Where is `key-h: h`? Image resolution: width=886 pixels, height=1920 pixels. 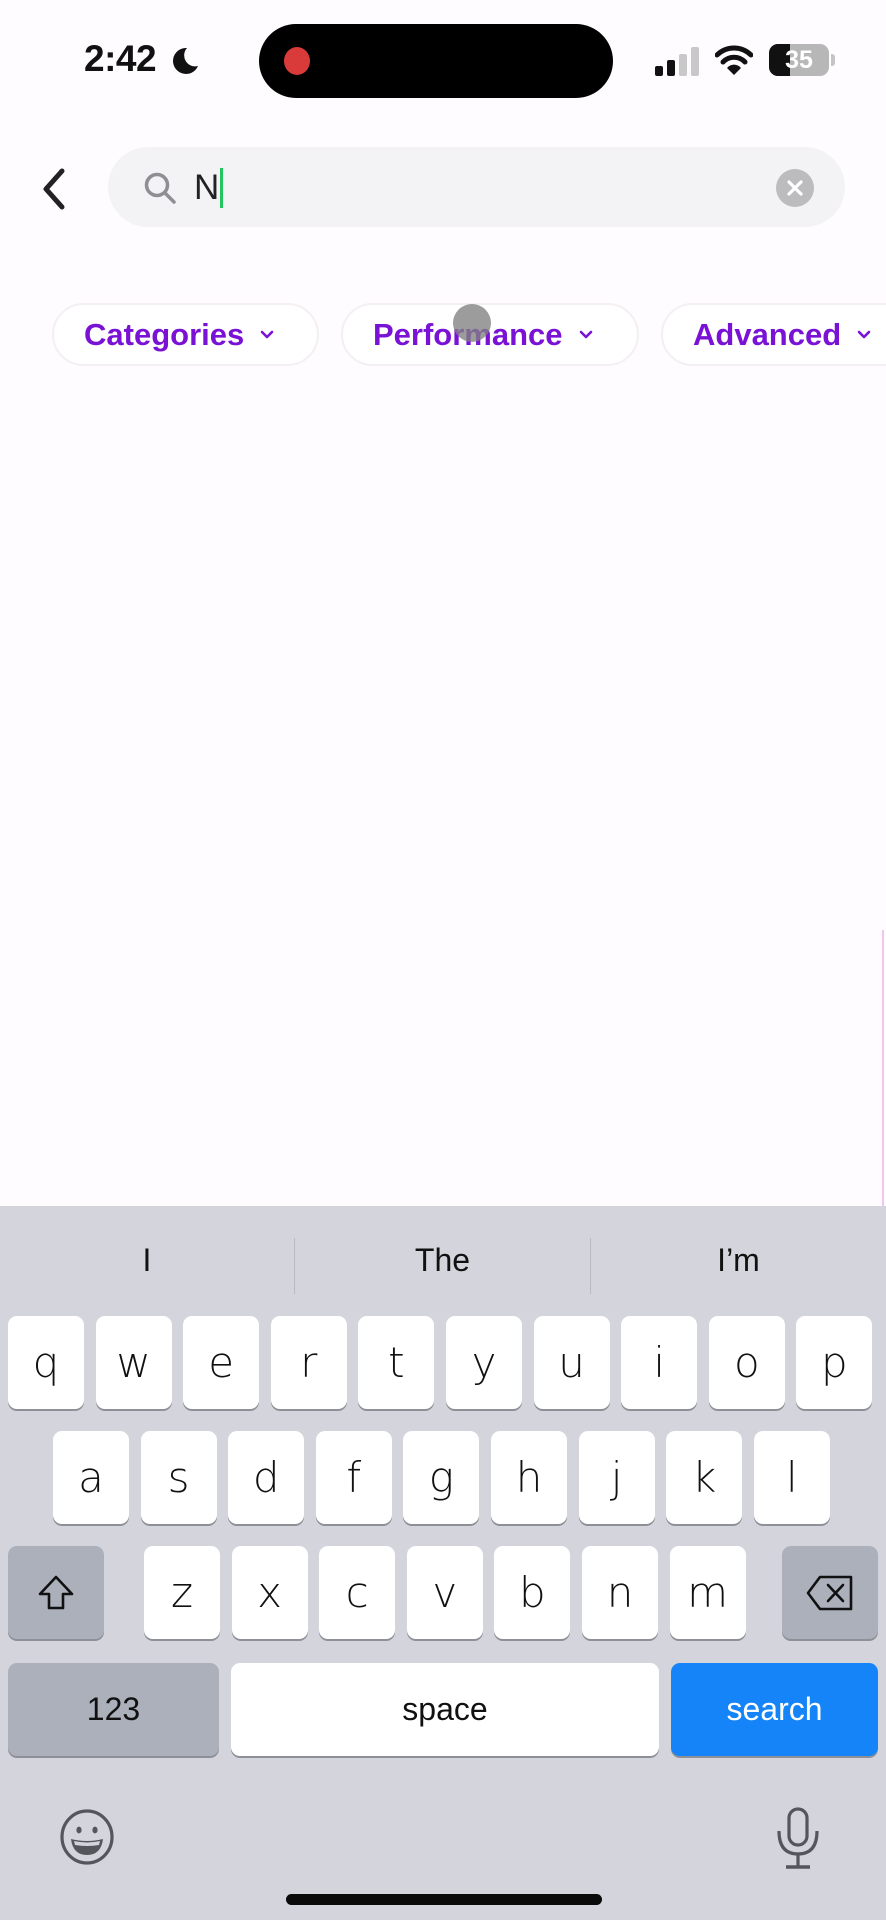 key-h: h is located at coordinates (529, 1477).